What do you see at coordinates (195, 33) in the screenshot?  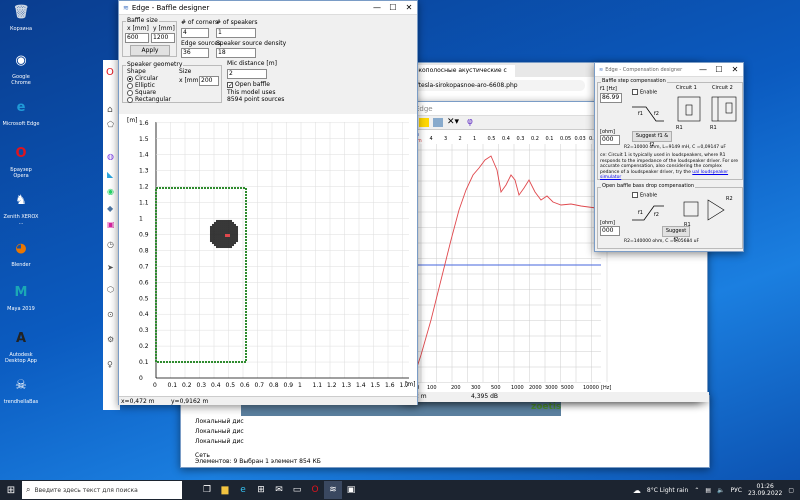 I see `corners-input: 4` at bounding box center [195, 33].